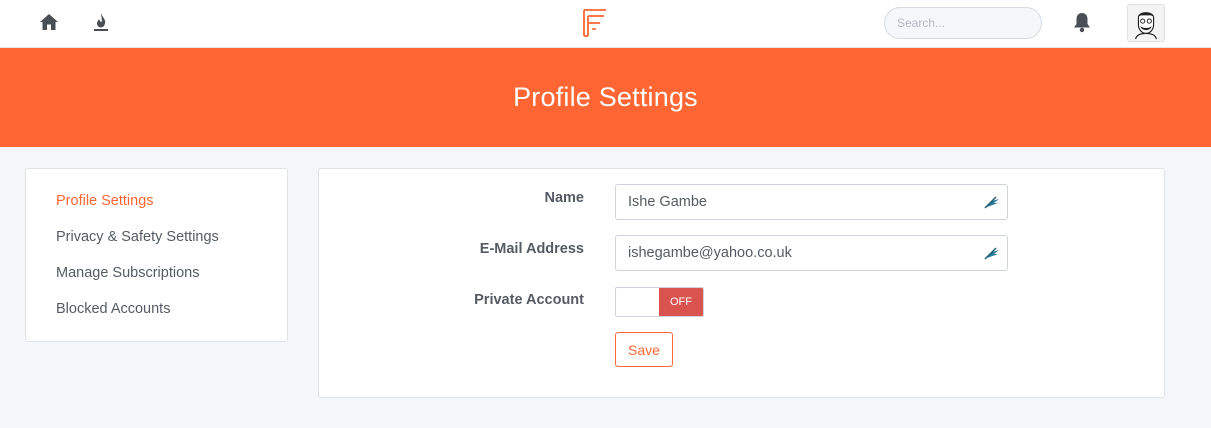  I want to click on email-field-wrapper, so click(811, 253).